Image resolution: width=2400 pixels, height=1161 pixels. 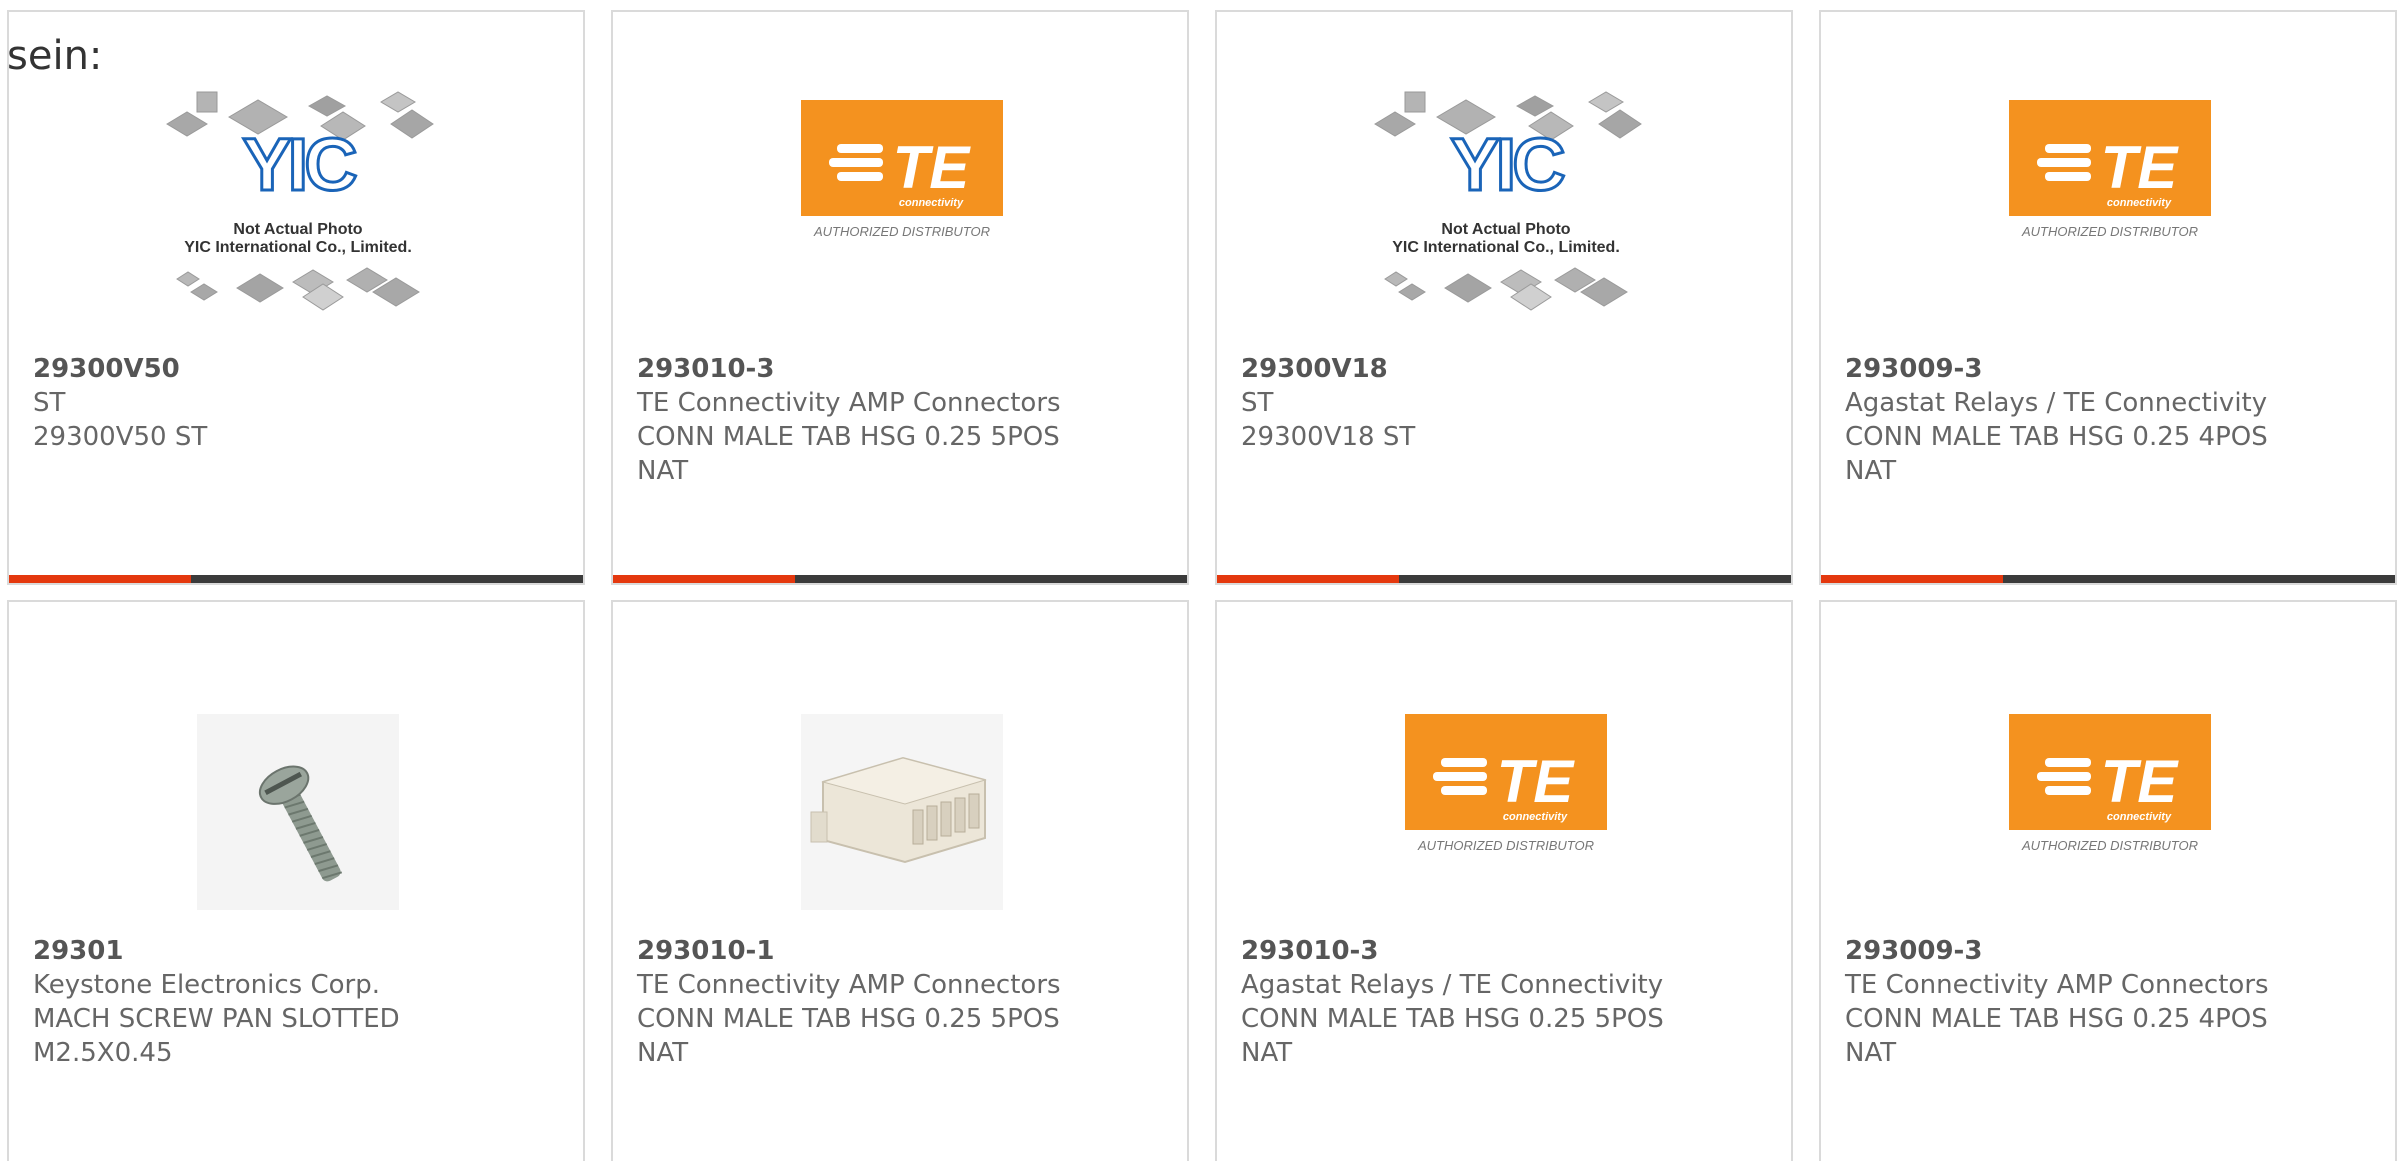 I want to click on part-number-link: 29300V18, so click(x=1504, y=369).